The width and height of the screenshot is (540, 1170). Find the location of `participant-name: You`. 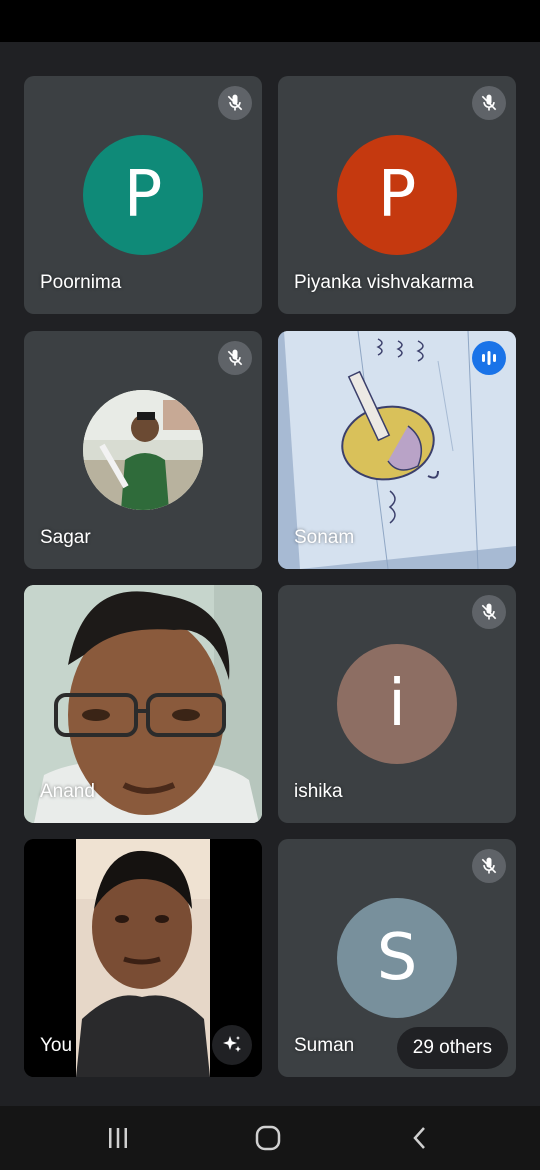

participant-name: You is located at coordinates (56, 1045).